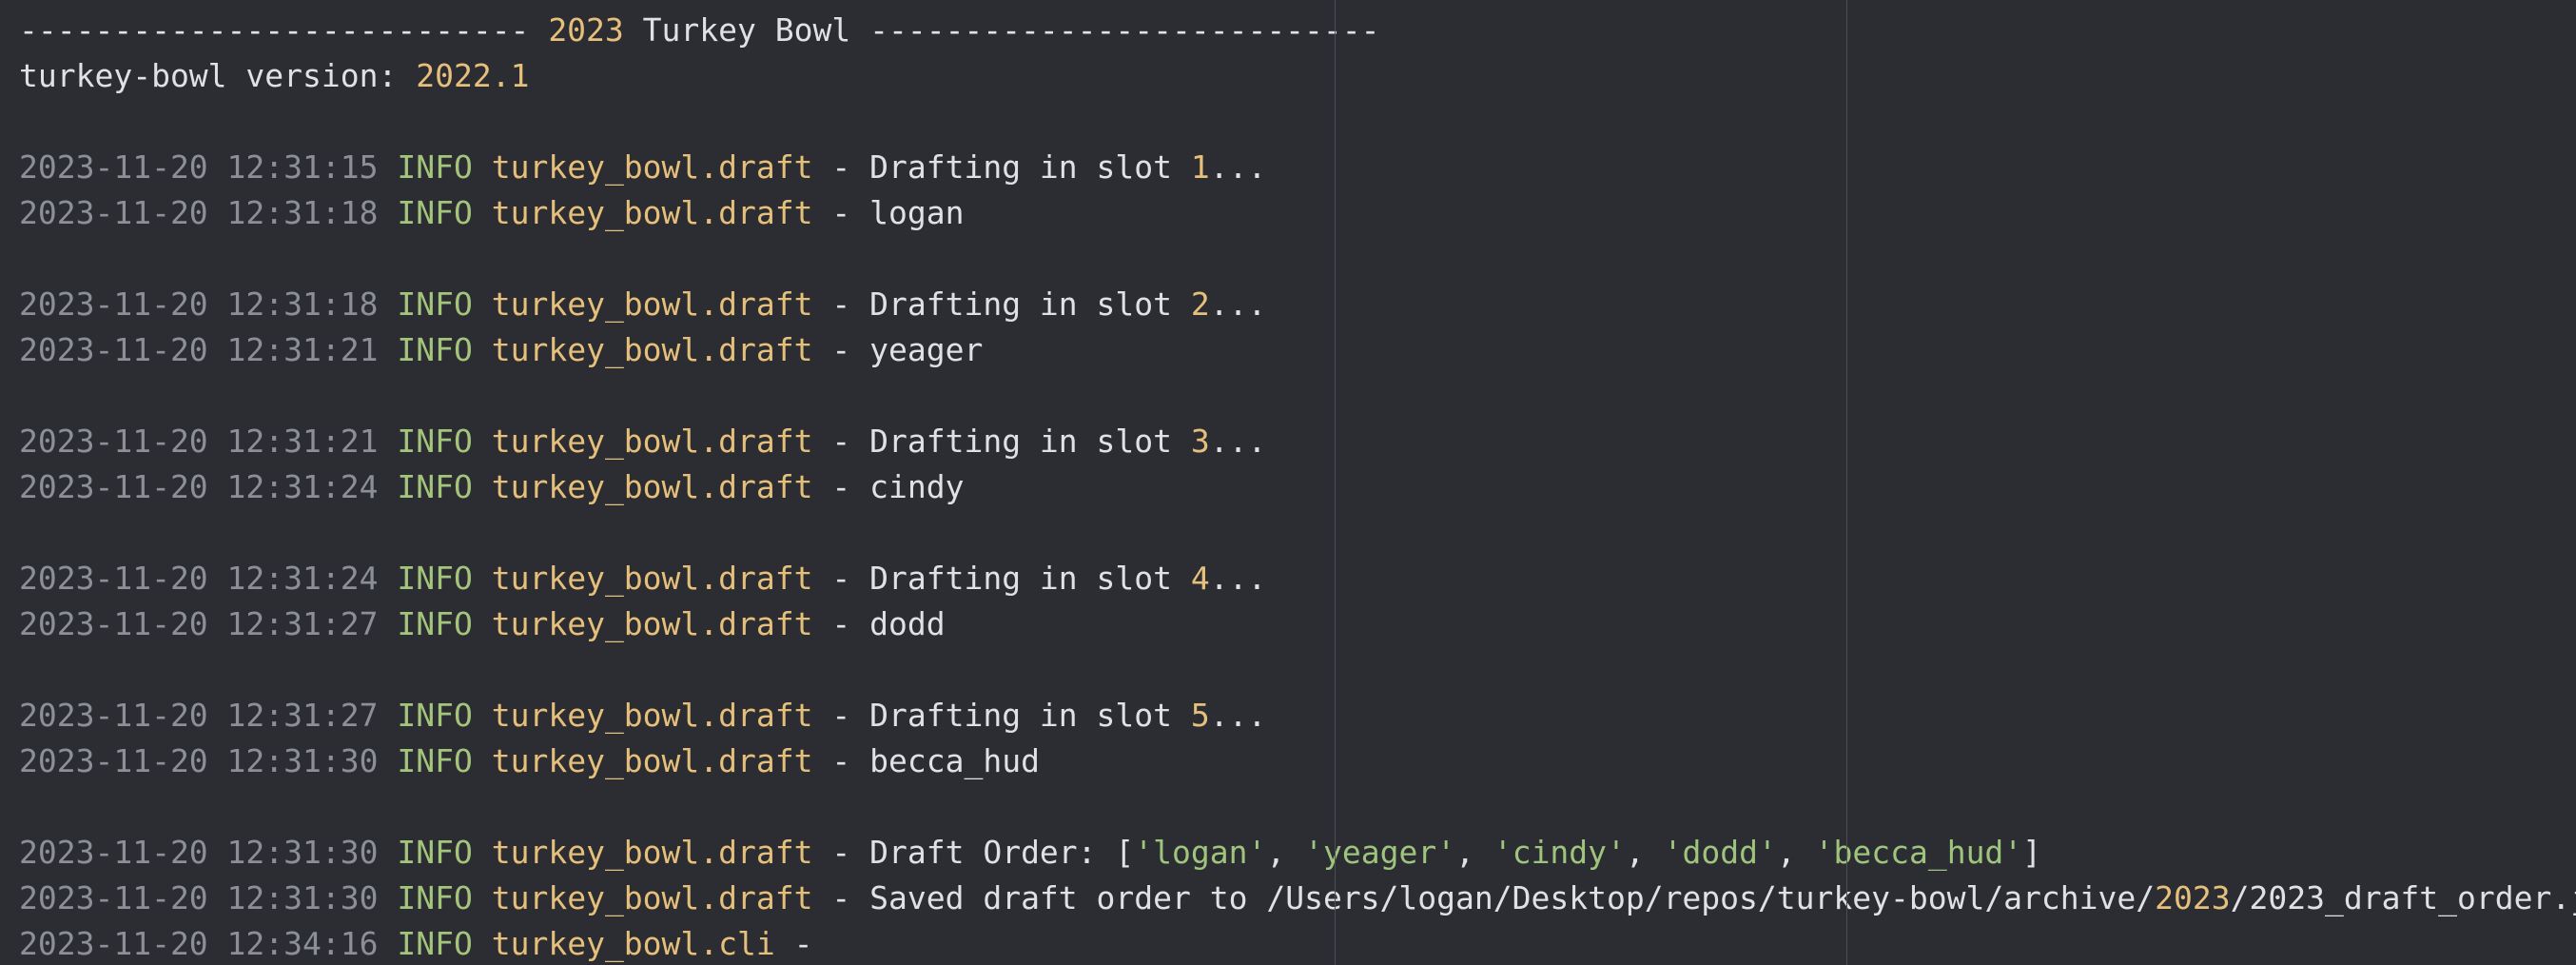 Image resolution: width=2576 pixels, height=965 pixels. I want to click on saved-path-year: 2023, so click(2193, 897).